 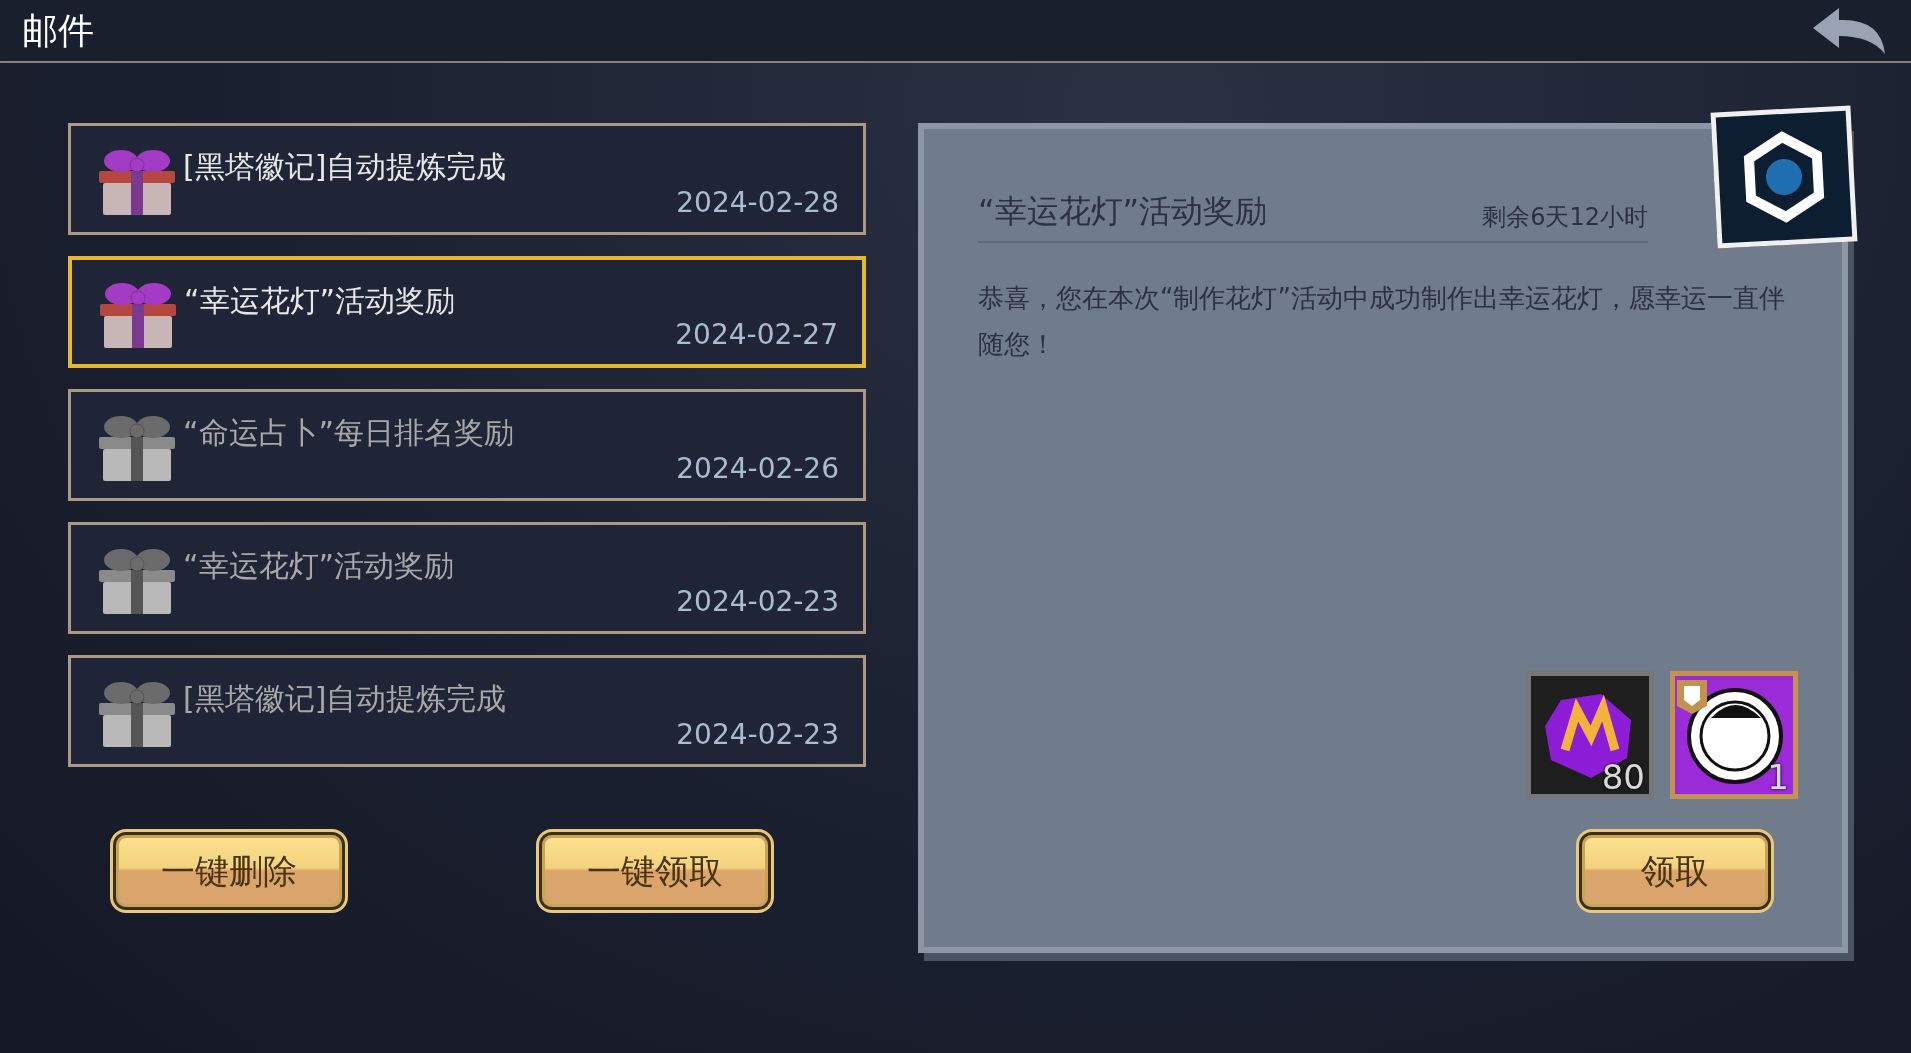 I want to click on mail-item: “命运占卜”每日排名奖励 2024-02-26, so click(x=467, y=445).